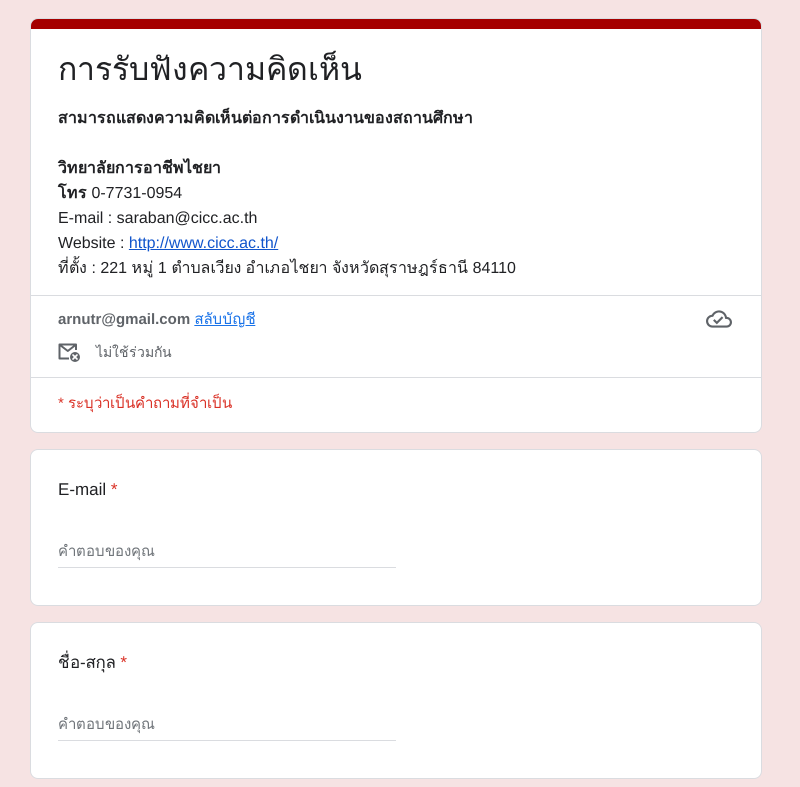  I want to click on website-link: http://www.cicc.ac.th/, so click(203, 243).